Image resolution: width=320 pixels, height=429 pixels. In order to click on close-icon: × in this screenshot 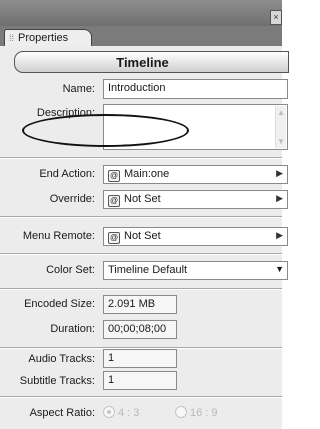, I will do `click(276, 17)`.